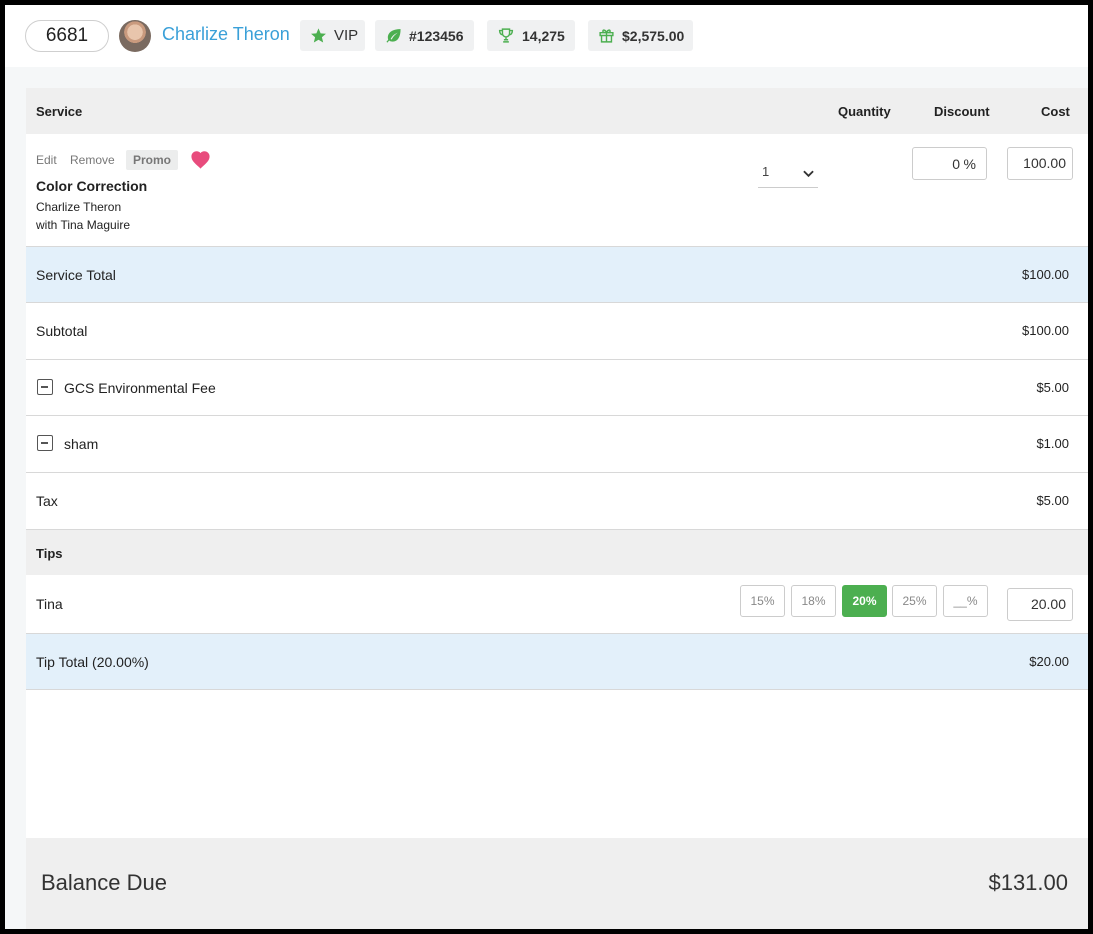 Image resolution: width=1093 pixels, height=934 pixels. Describe the element at coordinates (1055, 111) in the screenshot. I see `cost-column-header: Cost` at that location.